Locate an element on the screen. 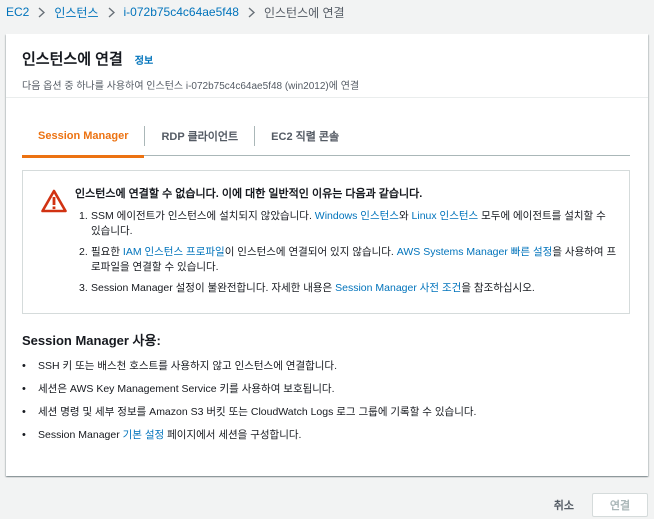 The image size is (654, 519). tab-ec2-serial-console: EC2 직렬 콘솔 is located at coordinates (305, 136).